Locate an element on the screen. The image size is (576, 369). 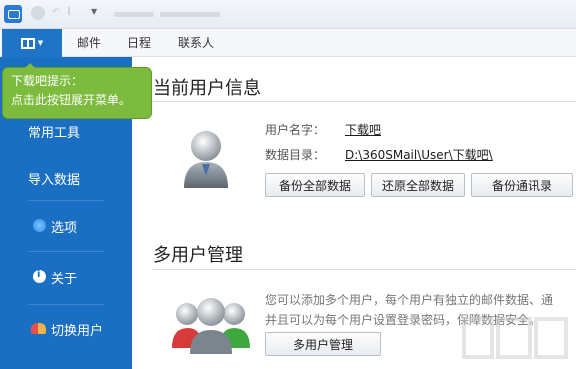
title-bar: ↶ ▼ is located at coordinates (288, 14).